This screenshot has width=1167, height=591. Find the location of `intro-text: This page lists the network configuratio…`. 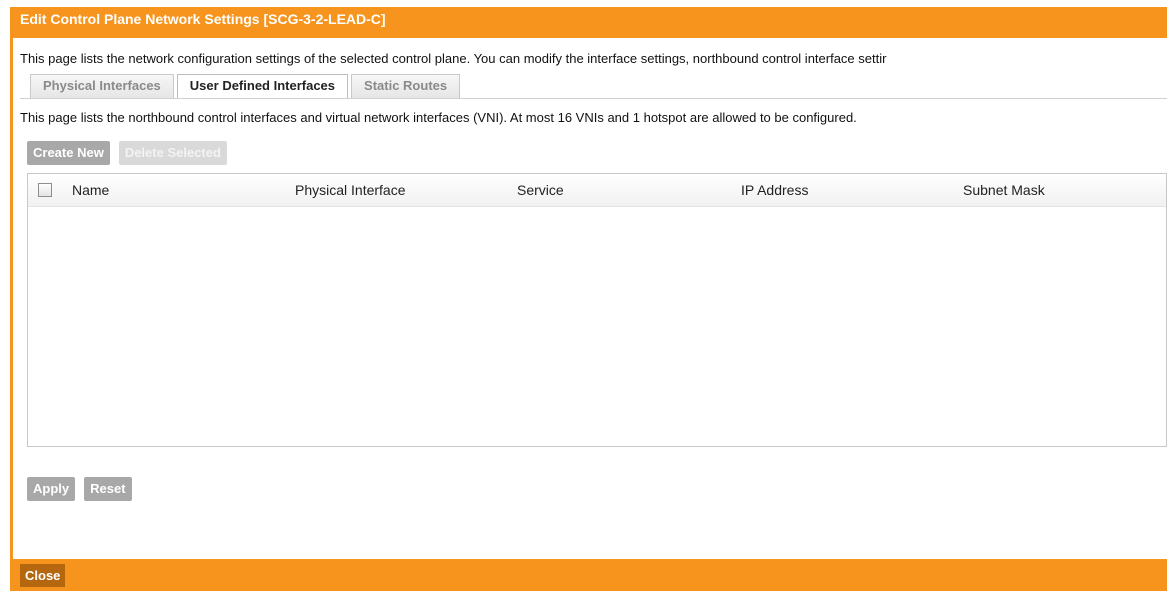

intro-text: This page lists the network configuratio… is located at coordinates (453, 58).